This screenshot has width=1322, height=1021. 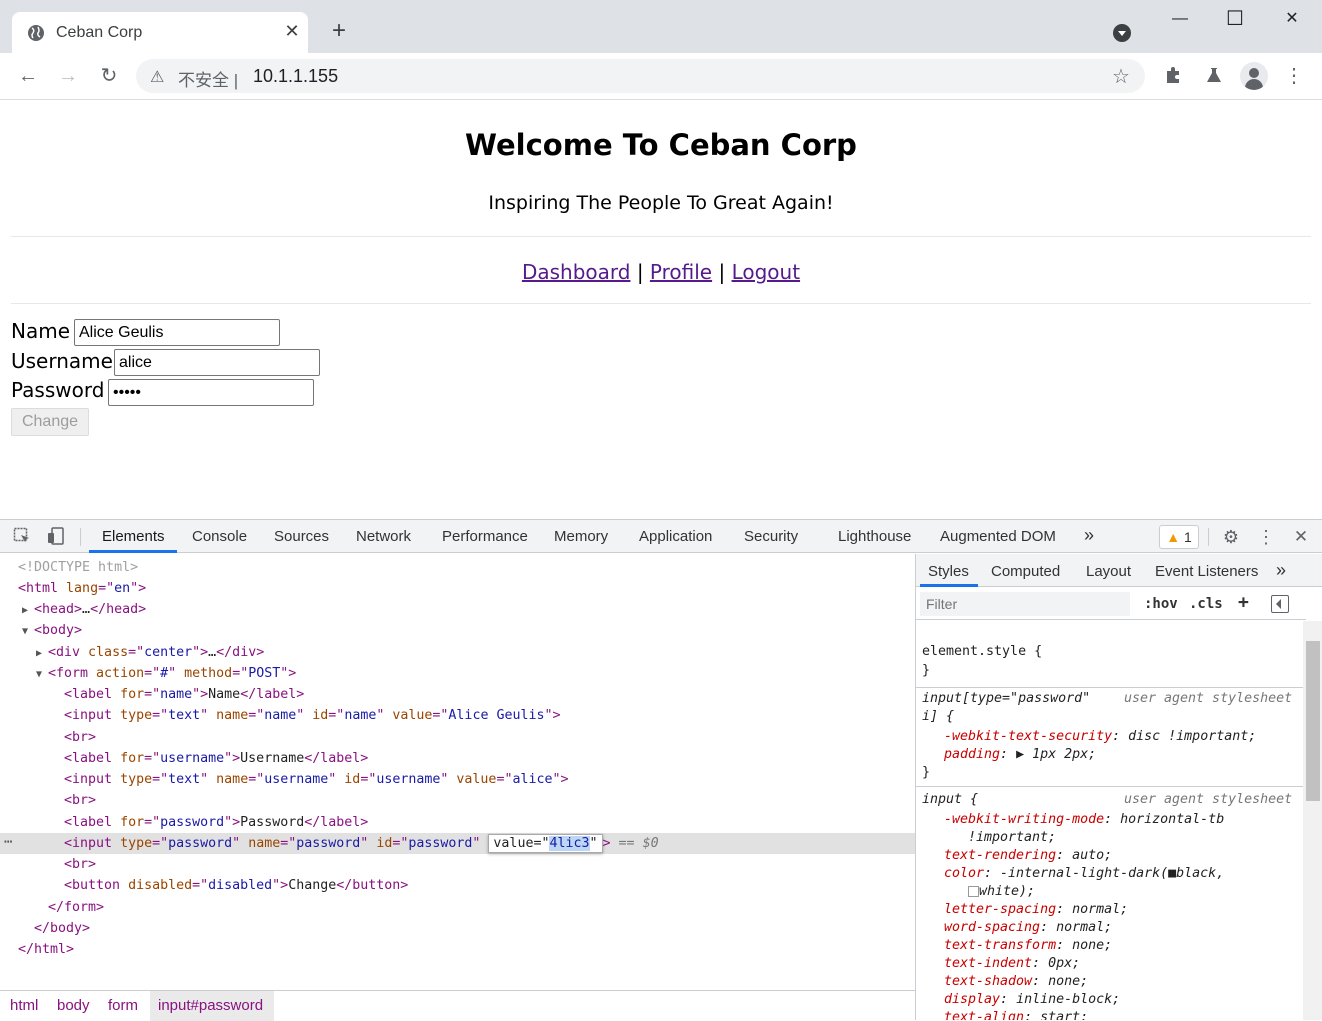 I want to click on extensions-puzzle-icon, so click(x=1174, y=76).